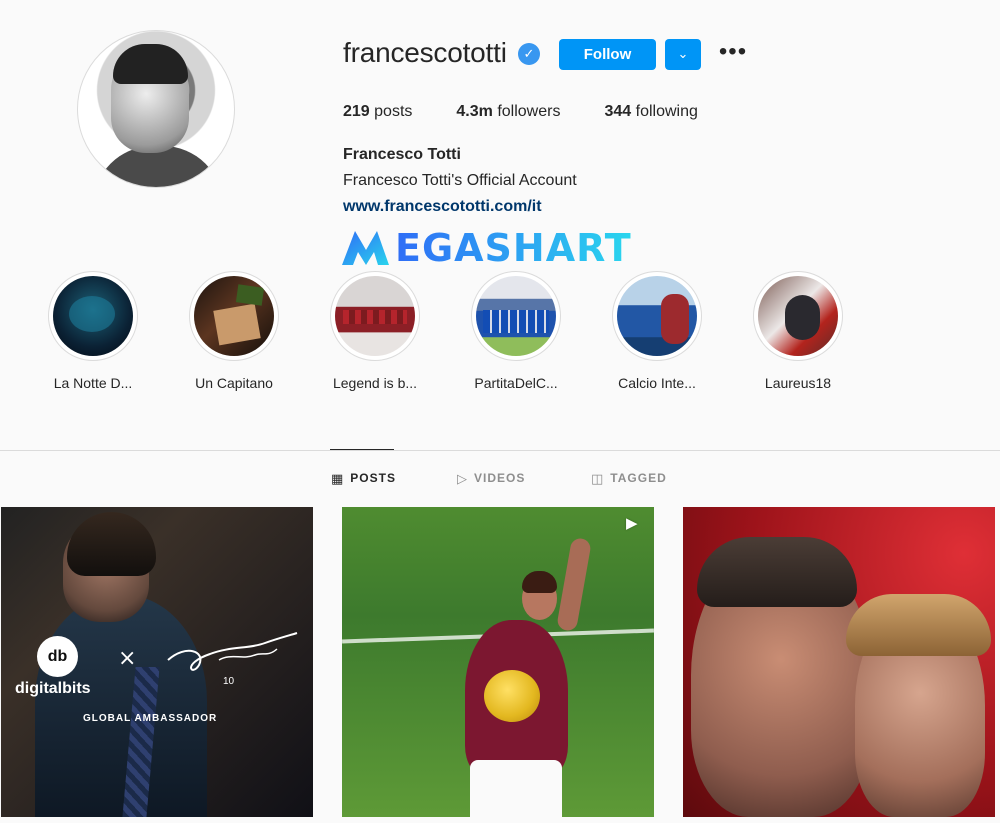  Describe the element at coordinates (150, 718) in the screenshot. I see `post-caption: GLOBAL AMBASSADOR` at that location.